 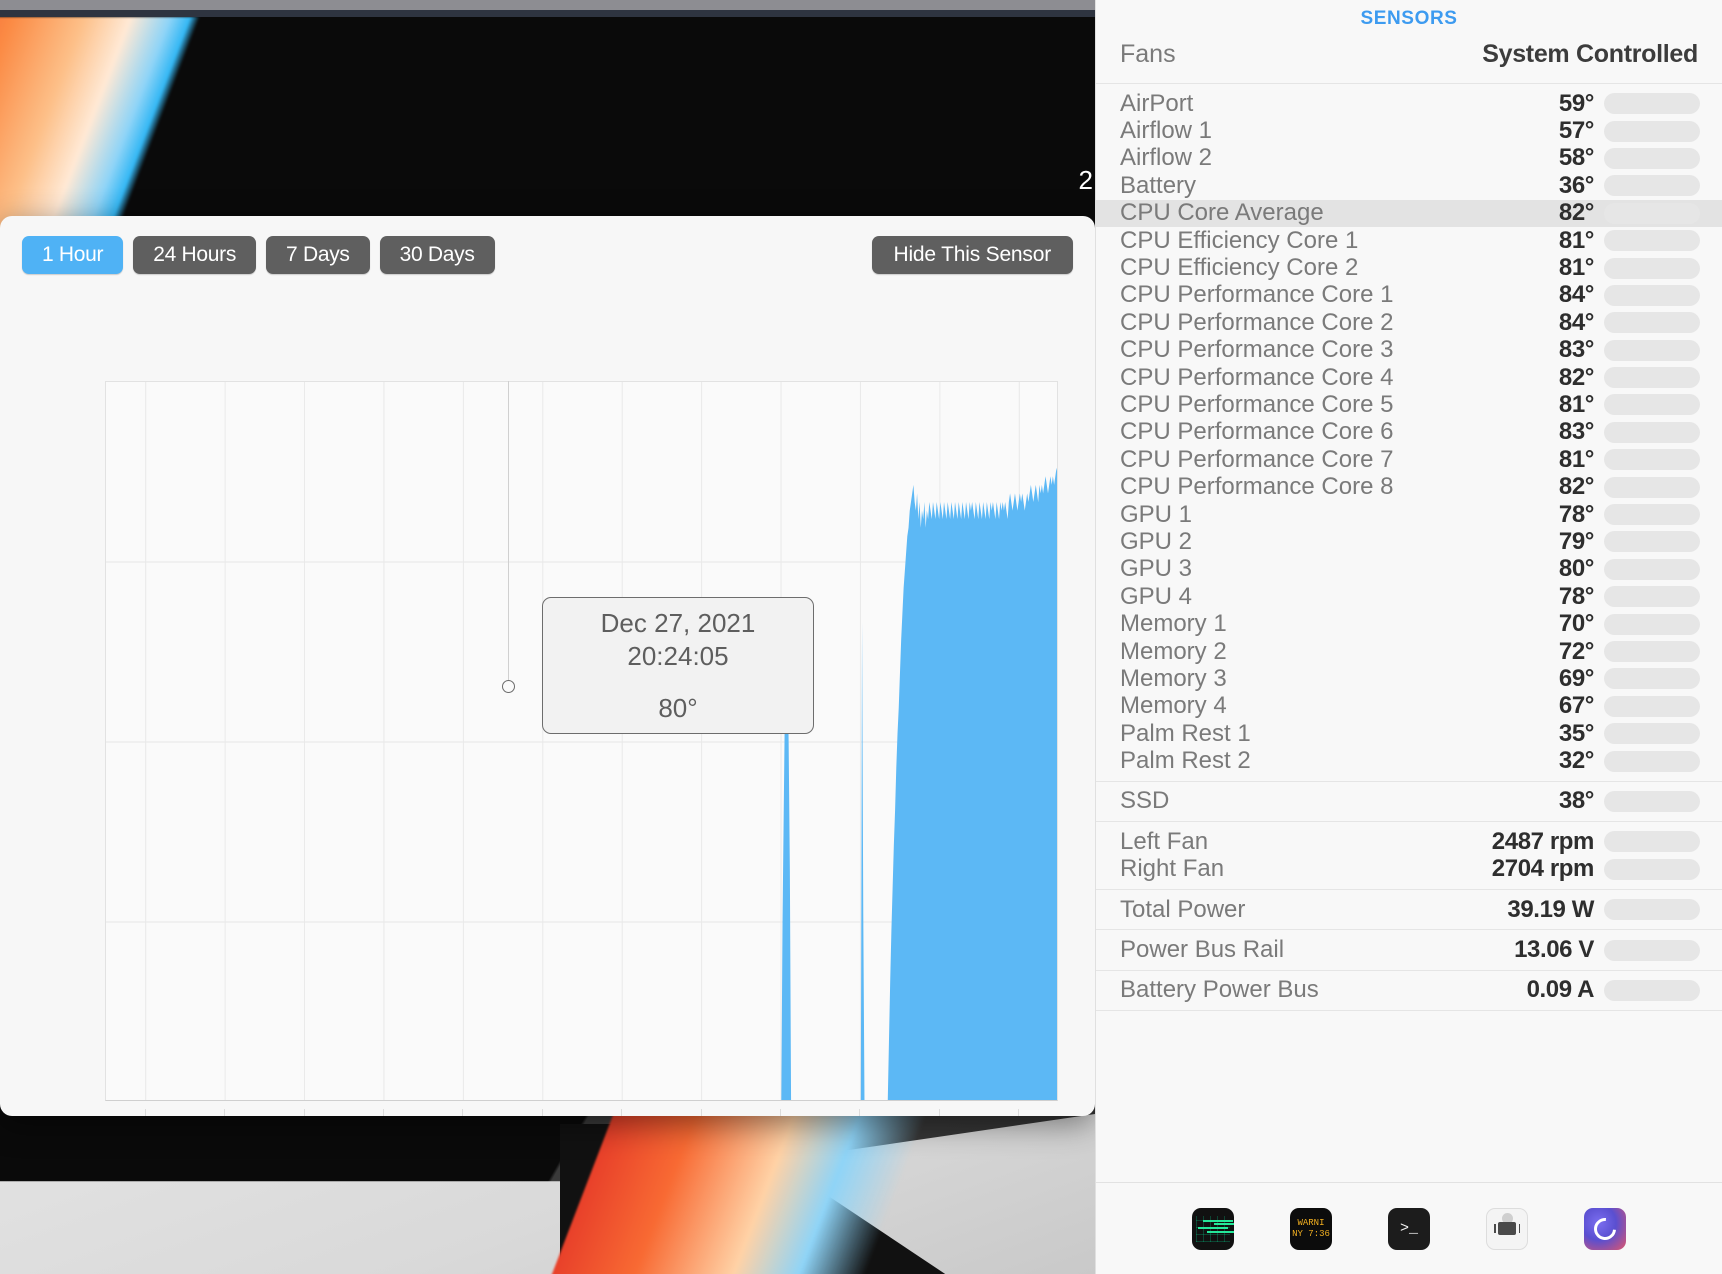 What do you see at coordinates (1409, 295) in the screenshot?
I see `sensor-row: CPU Performance Core 1 84°` at bounding box center [1409, 295].